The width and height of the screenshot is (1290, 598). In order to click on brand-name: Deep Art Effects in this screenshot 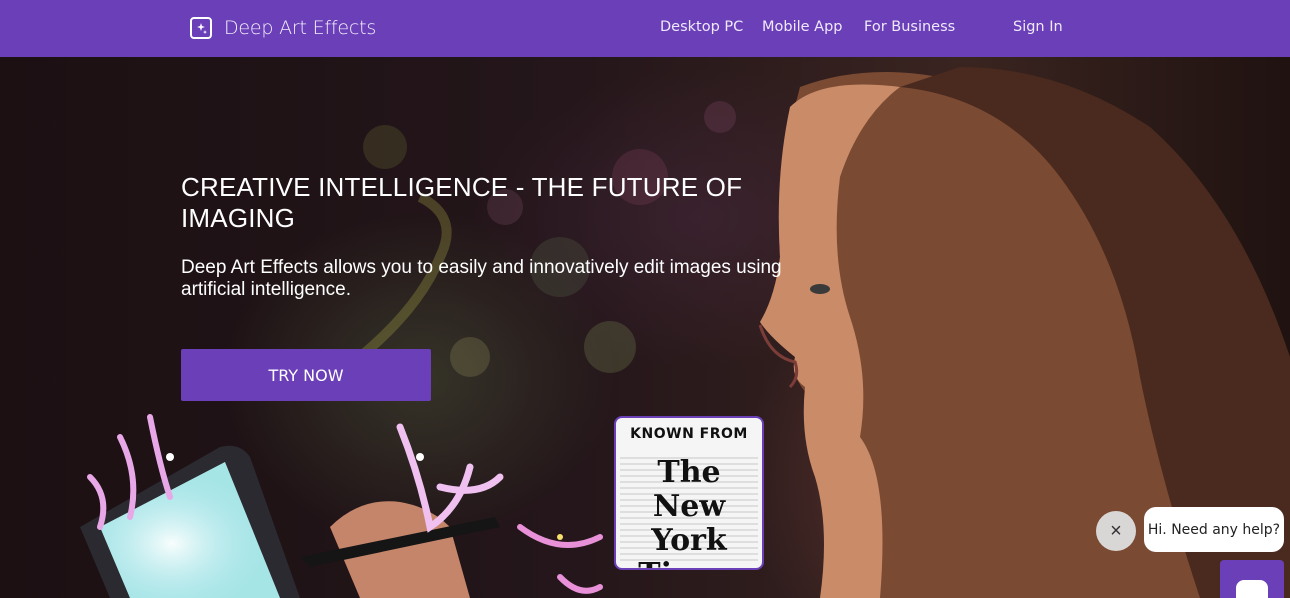, I will do `click(300, 28)`.